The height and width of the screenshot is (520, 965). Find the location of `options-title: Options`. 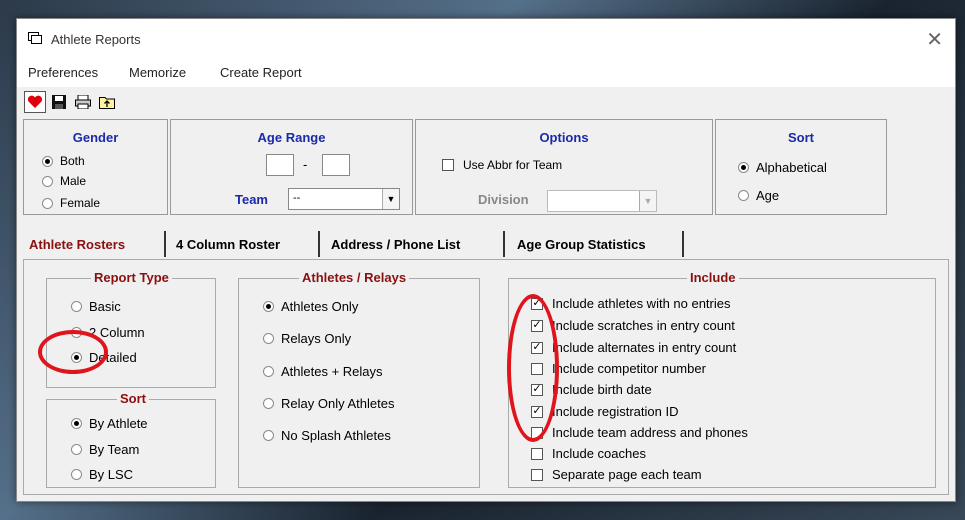

options-title: Options is located at coordinates (564, 137).